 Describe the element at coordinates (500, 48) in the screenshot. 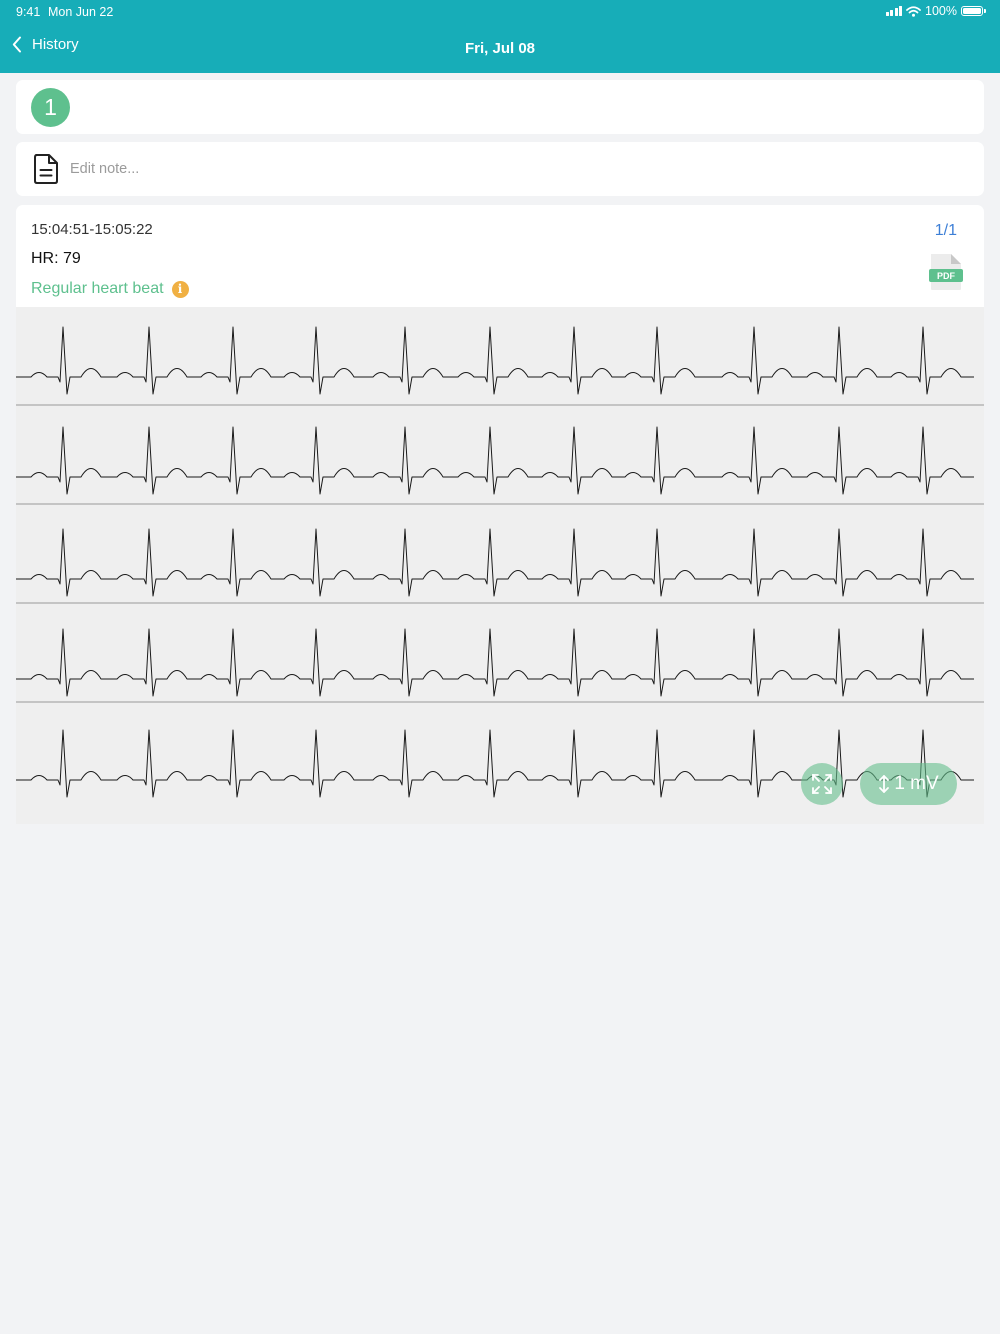

I see `page-title: Fri, Jul 08` at that location.